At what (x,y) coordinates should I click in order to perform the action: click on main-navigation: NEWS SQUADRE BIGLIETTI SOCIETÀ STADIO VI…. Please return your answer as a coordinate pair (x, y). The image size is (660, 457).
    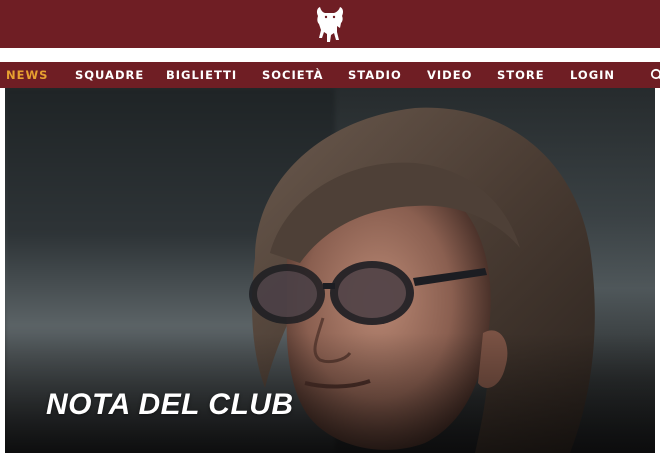
    Looking at the image, I should click on (330, 75).